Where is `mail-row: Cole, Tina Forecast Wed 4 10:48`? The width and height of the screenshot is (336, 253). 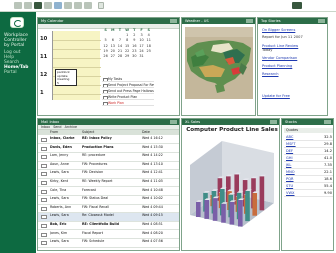 mail-row: Cole, Tina Forecast Wed 4 10:48 is located at coordinates (108, 192).